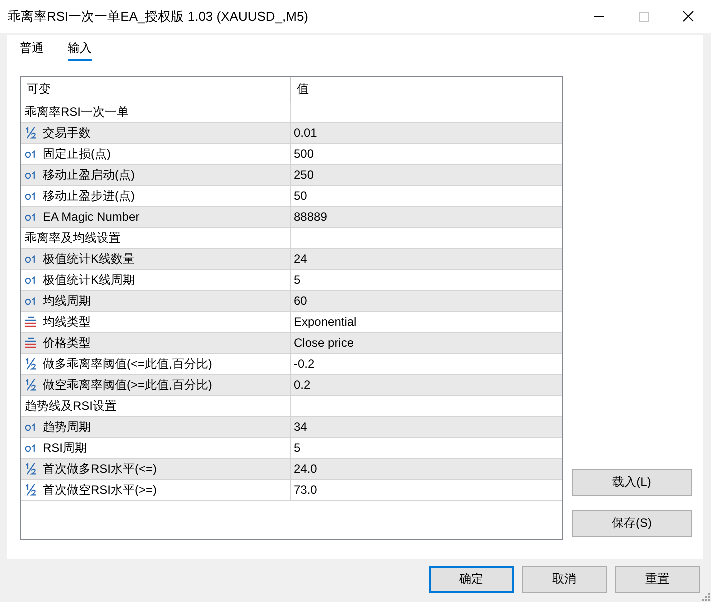 The image size is (711, 602). Describe the element at coordinates (67, 301) in the screenshot. I see `parameter-name: 均线周期` at that location.